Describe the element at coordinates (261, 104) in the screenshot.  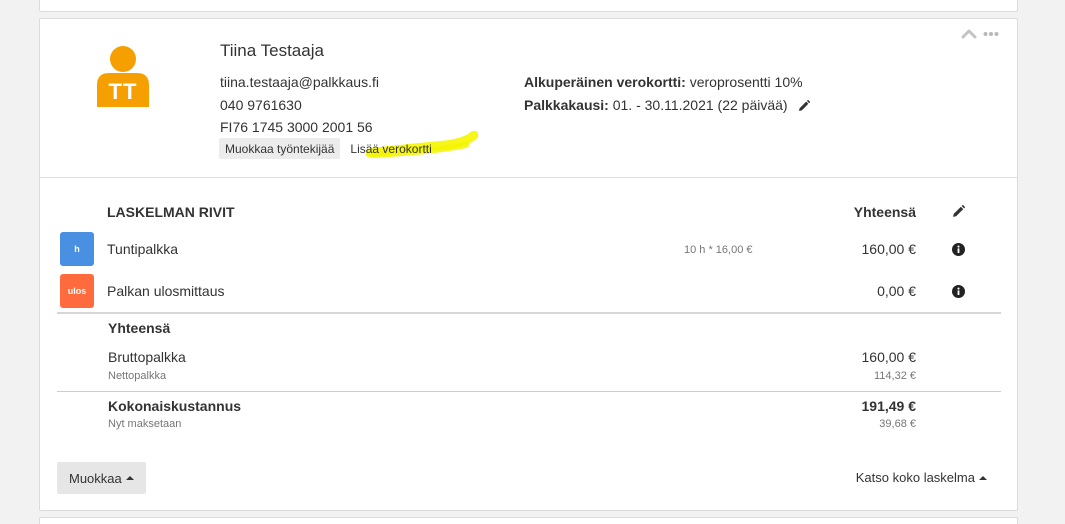
I see `employee-phone: 040 9761630` at that location.